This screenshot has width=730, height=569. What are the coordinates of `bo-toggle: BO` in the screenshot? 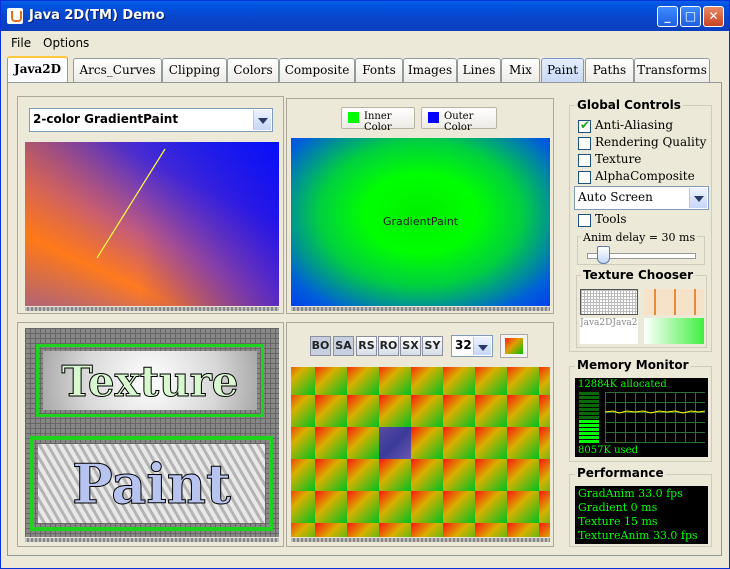 It's located at (320, 346).